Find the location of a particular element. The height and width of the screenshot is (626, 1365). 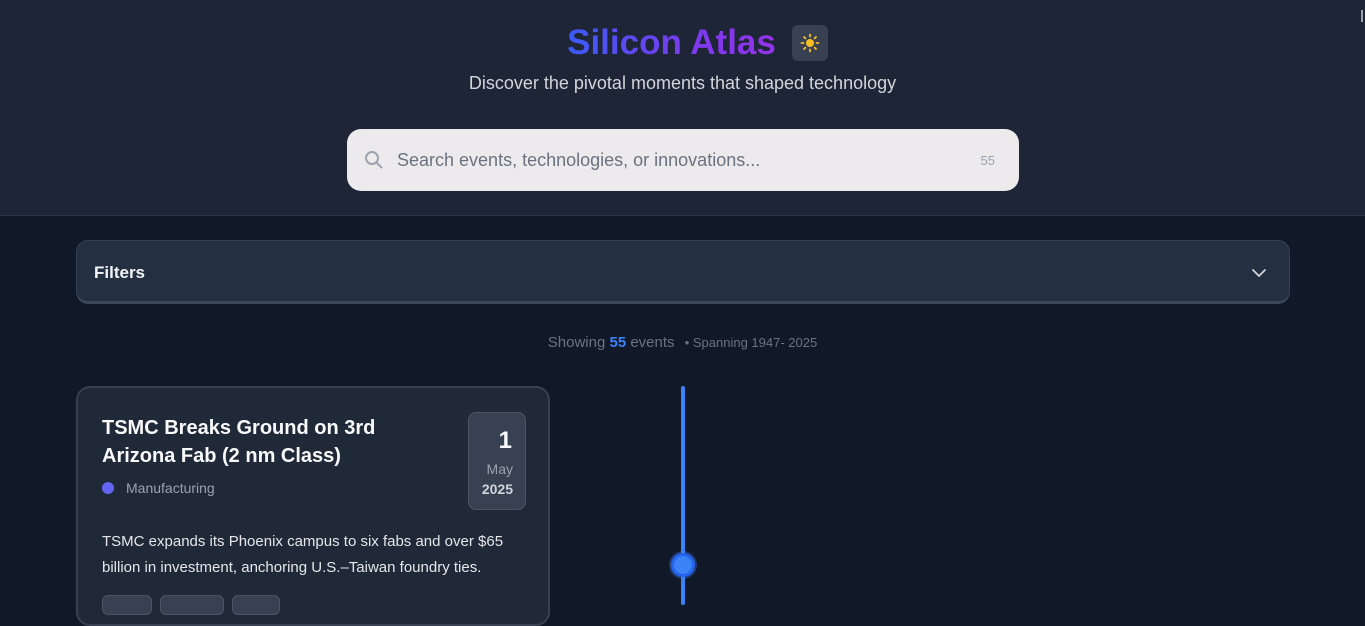

title-row: Silicon Atlas is located at coordinates (682, 43).